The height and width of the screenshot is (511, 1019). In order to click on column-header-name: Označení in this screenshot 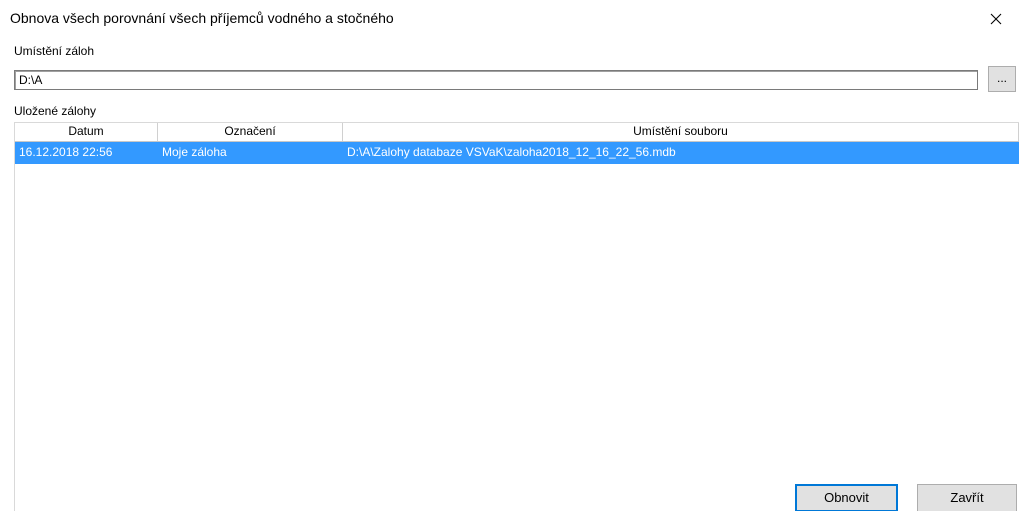, I will do `click(250, 132)`.